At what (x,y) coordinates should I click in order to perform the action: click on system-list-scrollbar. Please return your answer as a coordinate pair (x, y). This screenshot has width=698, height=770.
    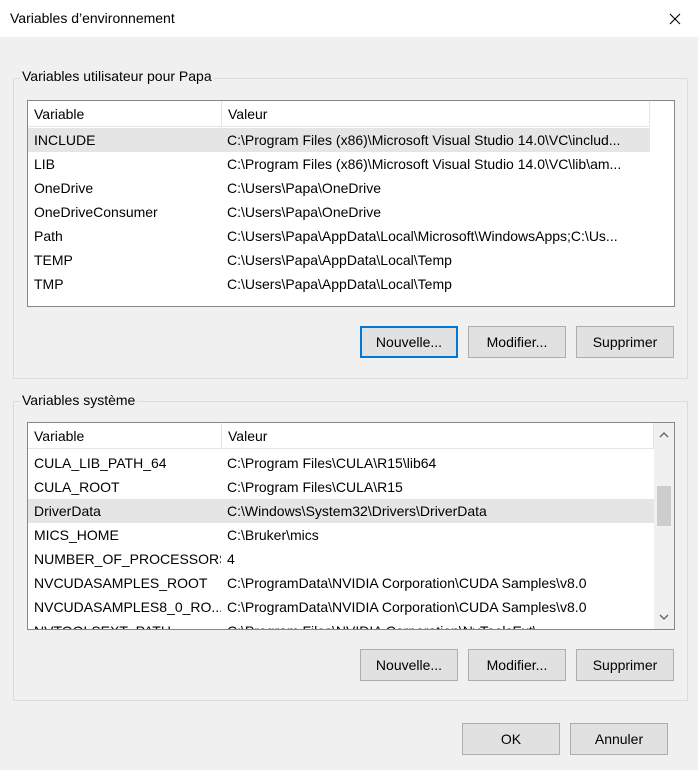
    Looking at the image, I should click on (664, 526).